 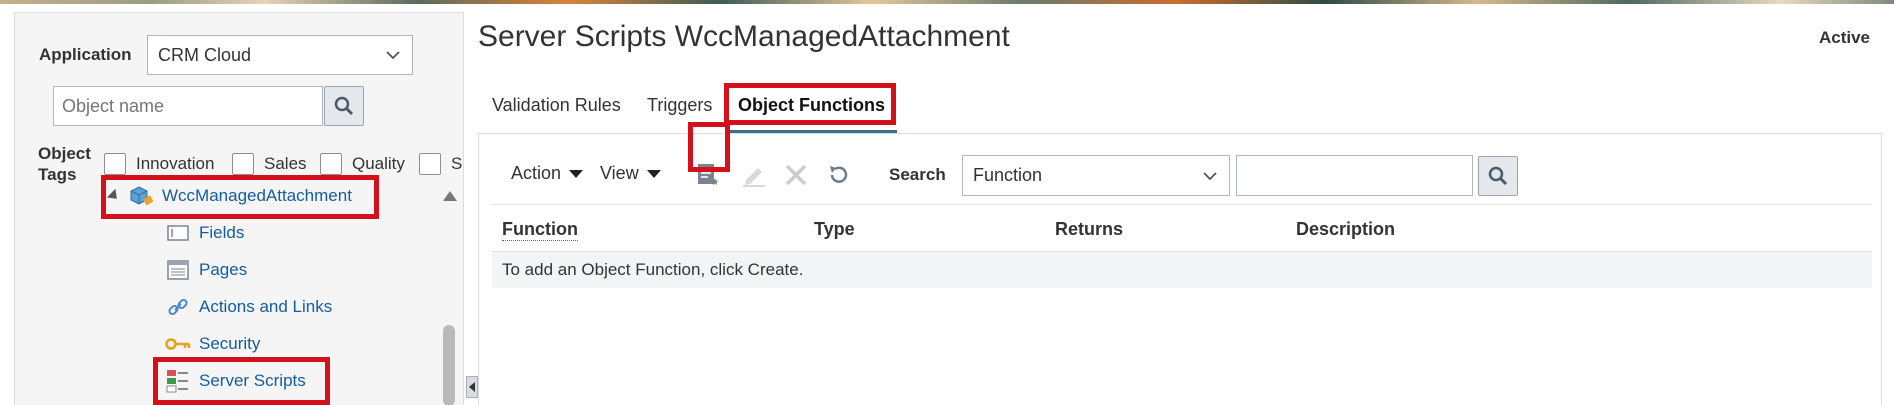 I want to click on link-icon, so click(x=178, y=307).